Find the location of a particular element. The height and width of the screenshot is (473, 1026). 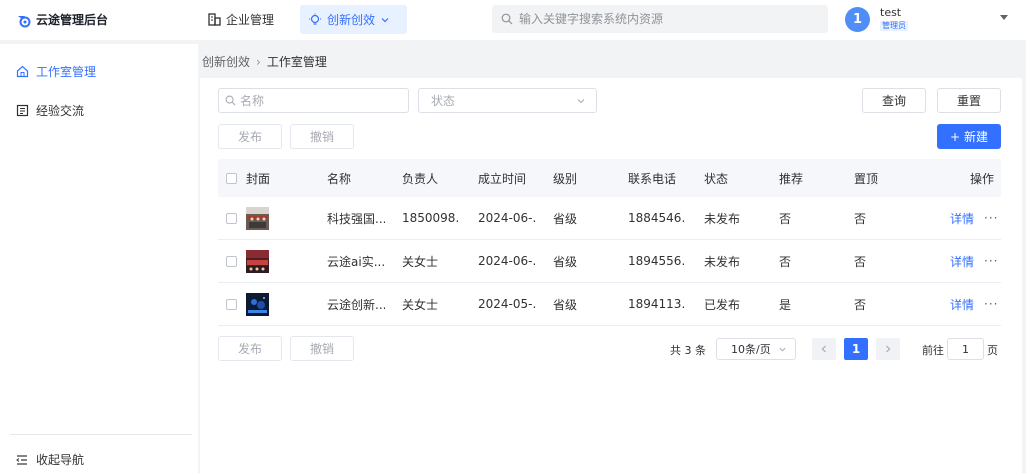

column-header-pinned: 置顶 is located at coordinates (866, 178).